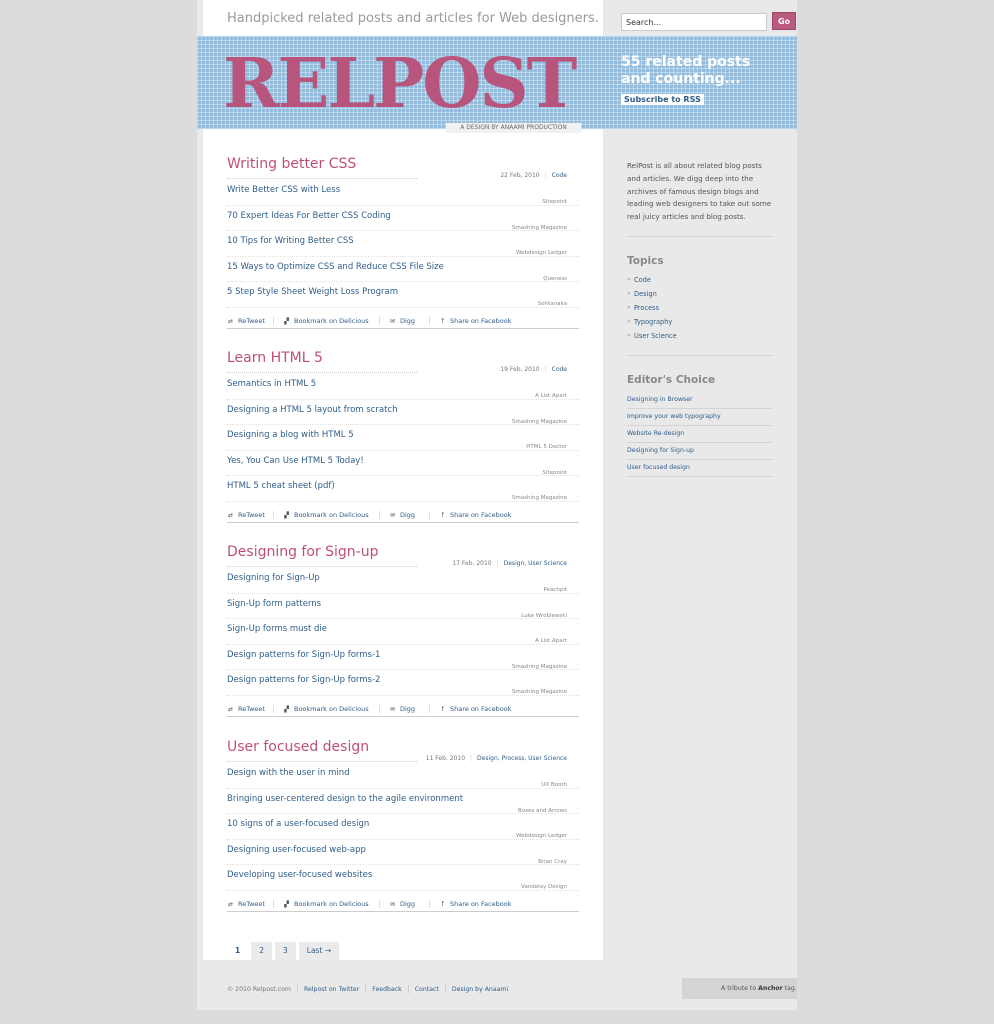  What do you see at coordinates (312, 410) in the screenshot?
I see `related-link-title: Designing a HTML 5 layout from scratch` at bounding box center [312, 410].